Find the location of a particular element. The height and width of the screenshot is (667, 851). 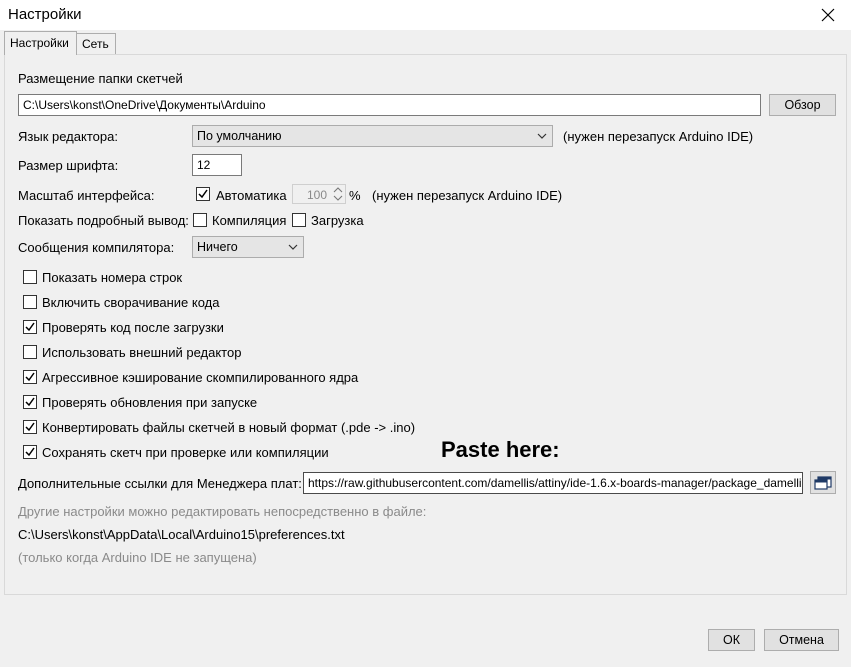

verbose-upload-checkbox is located at coordinates (299, 220).